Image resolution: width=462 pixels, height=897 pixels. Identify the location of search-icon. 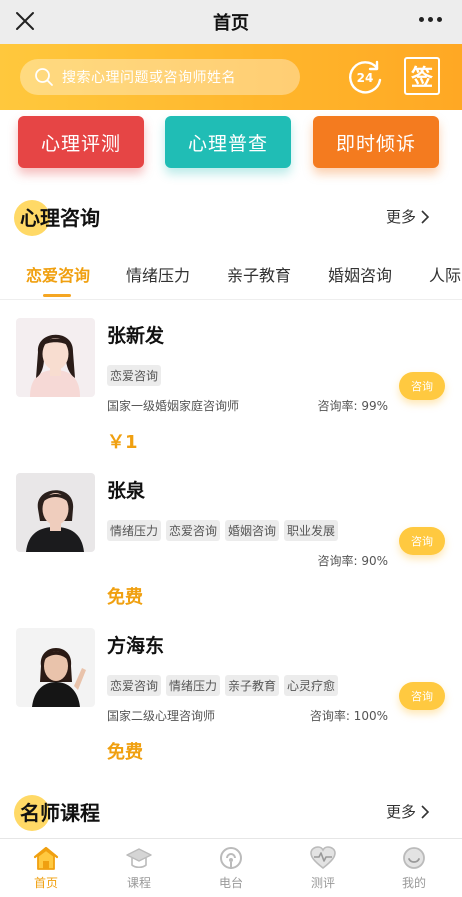
(44, 77).